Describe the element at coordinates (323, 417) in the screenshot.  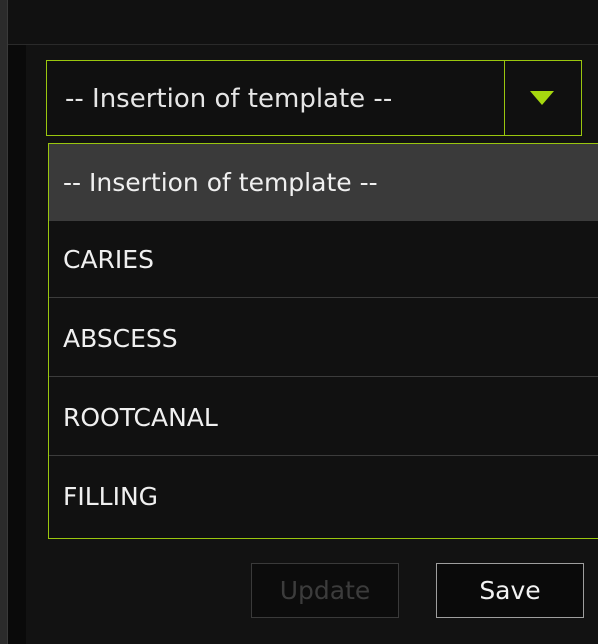
I see `dropdown-option-rootcanal: ROOTCANAL` at that location.